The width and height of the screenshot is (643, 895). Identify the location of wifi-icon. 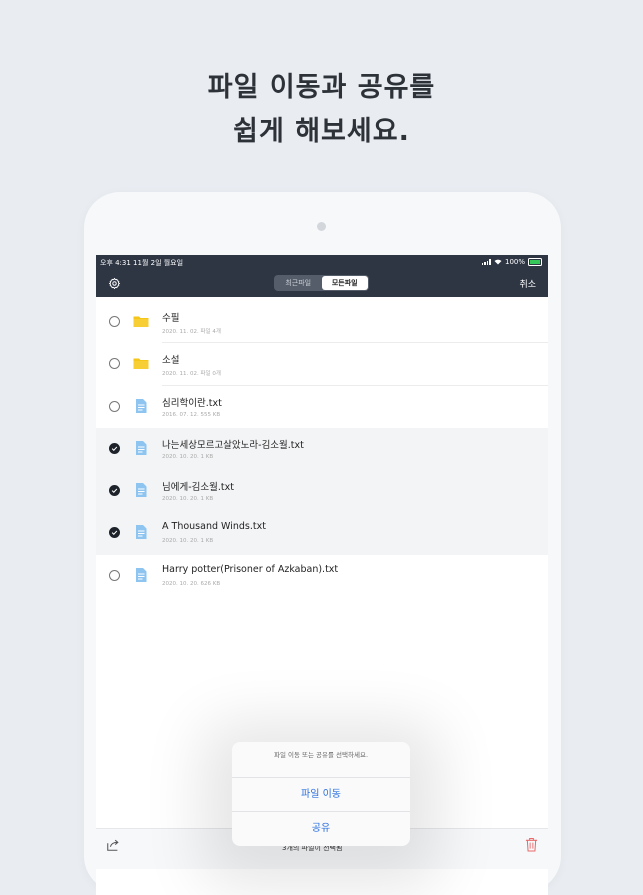
(498, 262).